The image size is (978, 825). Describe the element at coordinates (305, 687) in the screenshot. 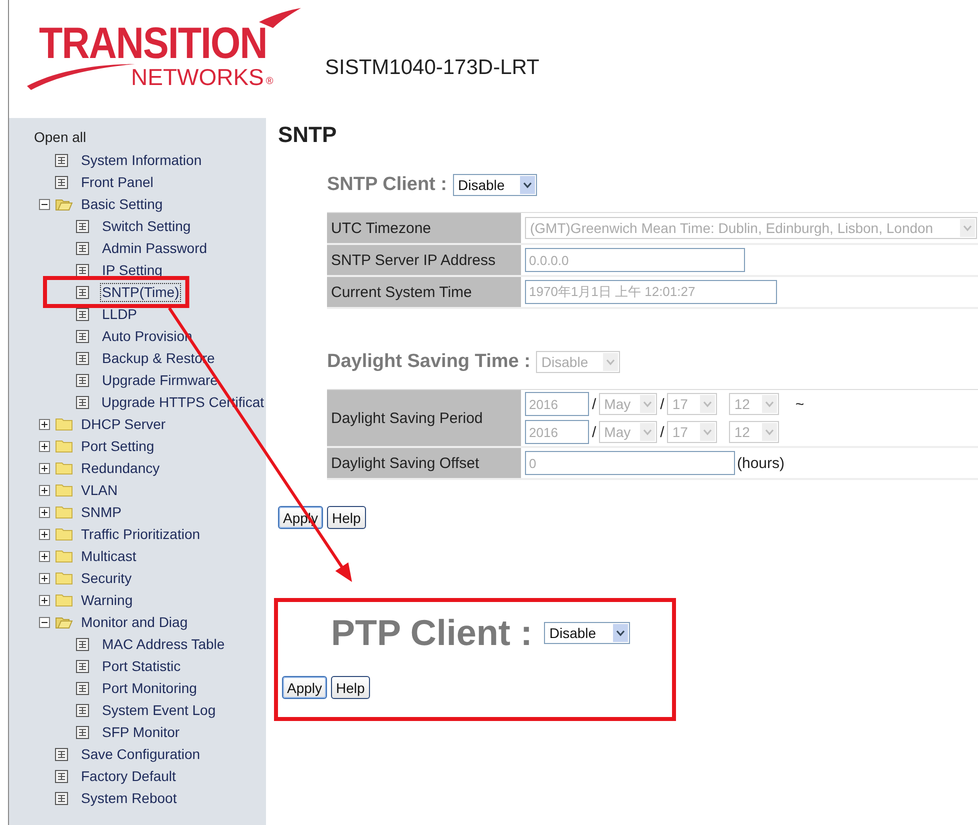

I see `button: Apply` at that location.